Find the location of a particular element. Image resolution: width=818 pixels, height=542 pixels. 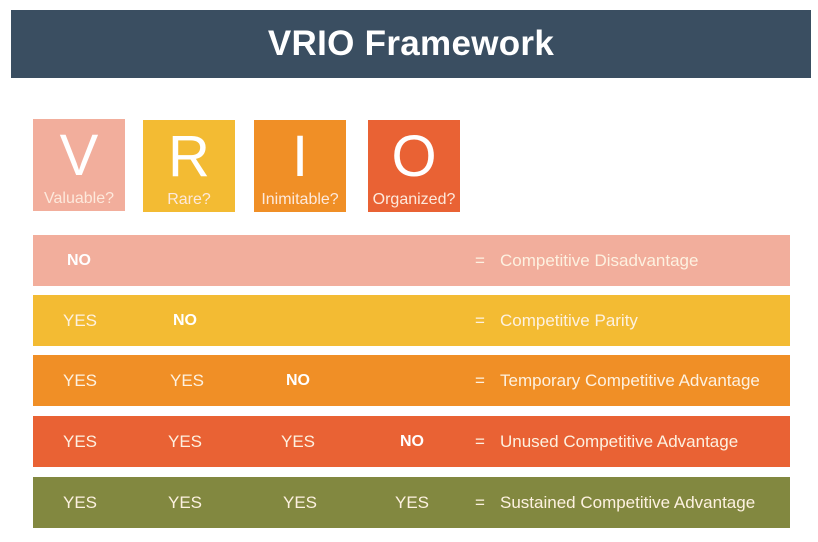

title-bar: VRIO Framework is located at coordinates (411, 44).